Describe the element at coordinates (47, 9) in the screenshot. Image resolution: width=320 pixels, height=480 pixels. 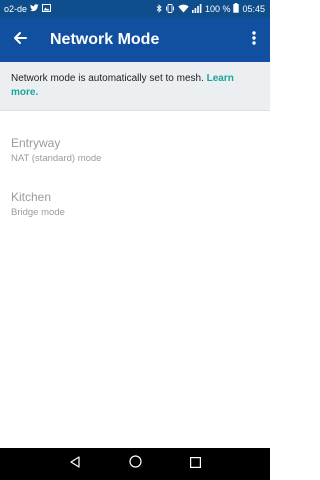
I see `gallery-icon` at that location.